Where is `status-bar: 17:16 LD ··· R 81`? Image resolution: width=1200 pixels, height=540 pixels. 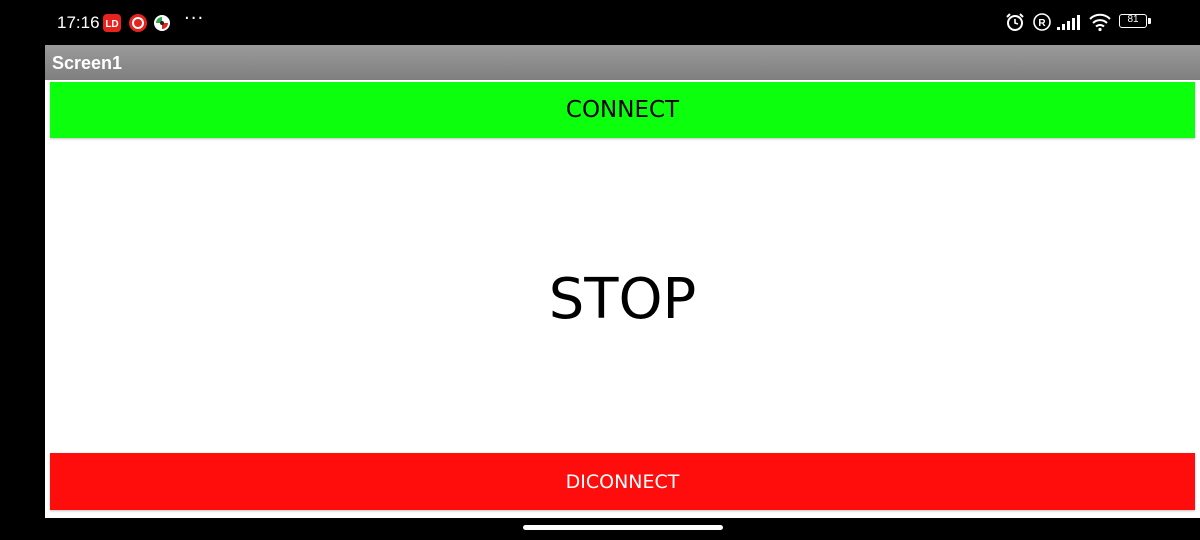 status-bar: 17:16 LD ··· R 81 is located at coordinates (600, 22).